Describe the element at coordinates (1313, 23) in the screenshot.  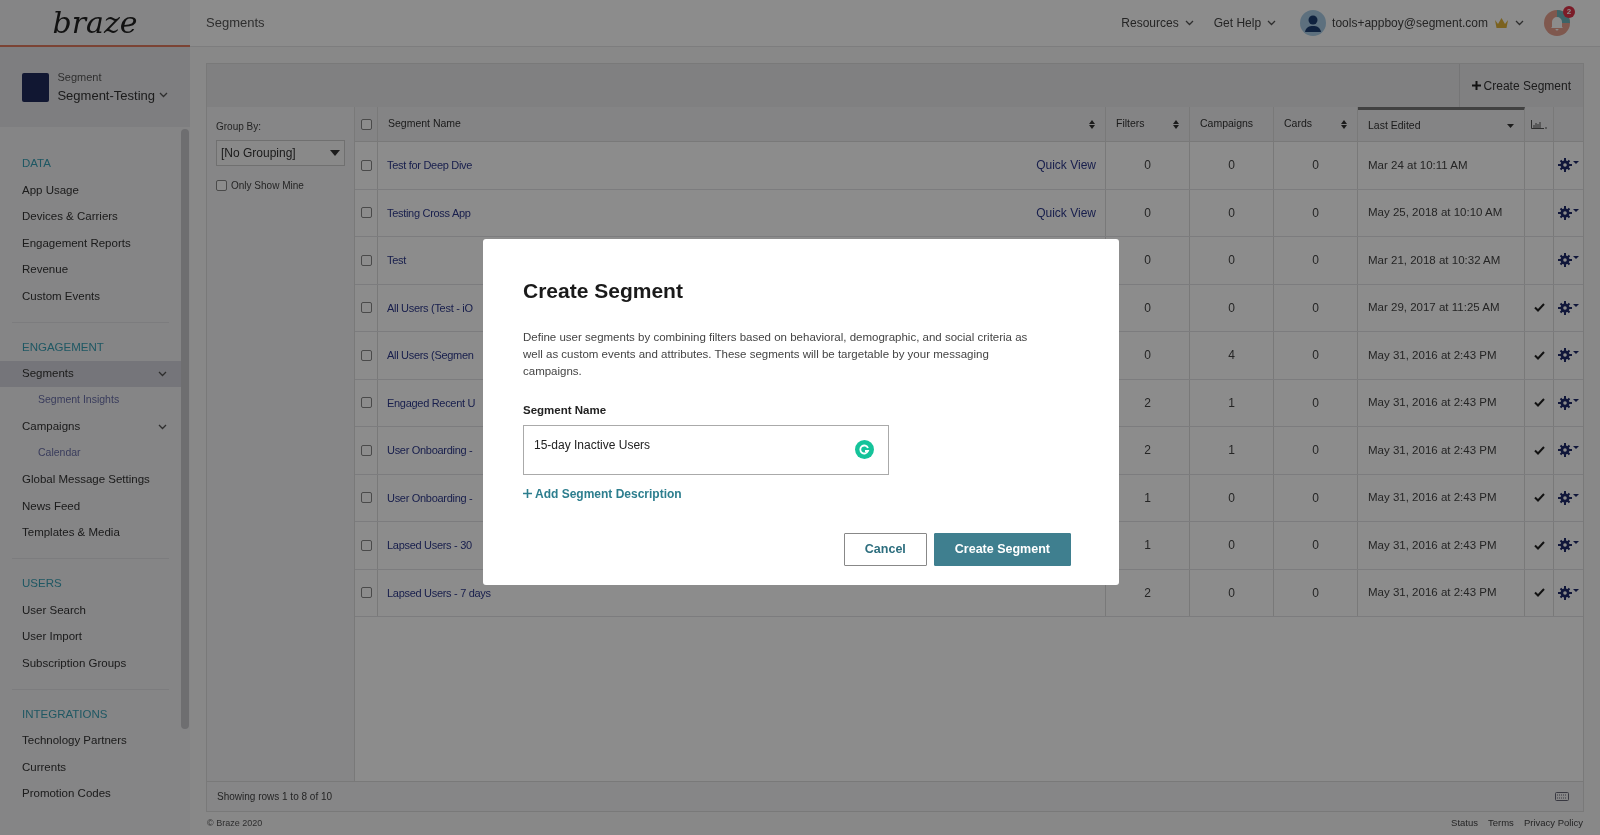
I see `avatar-icon` at that location.